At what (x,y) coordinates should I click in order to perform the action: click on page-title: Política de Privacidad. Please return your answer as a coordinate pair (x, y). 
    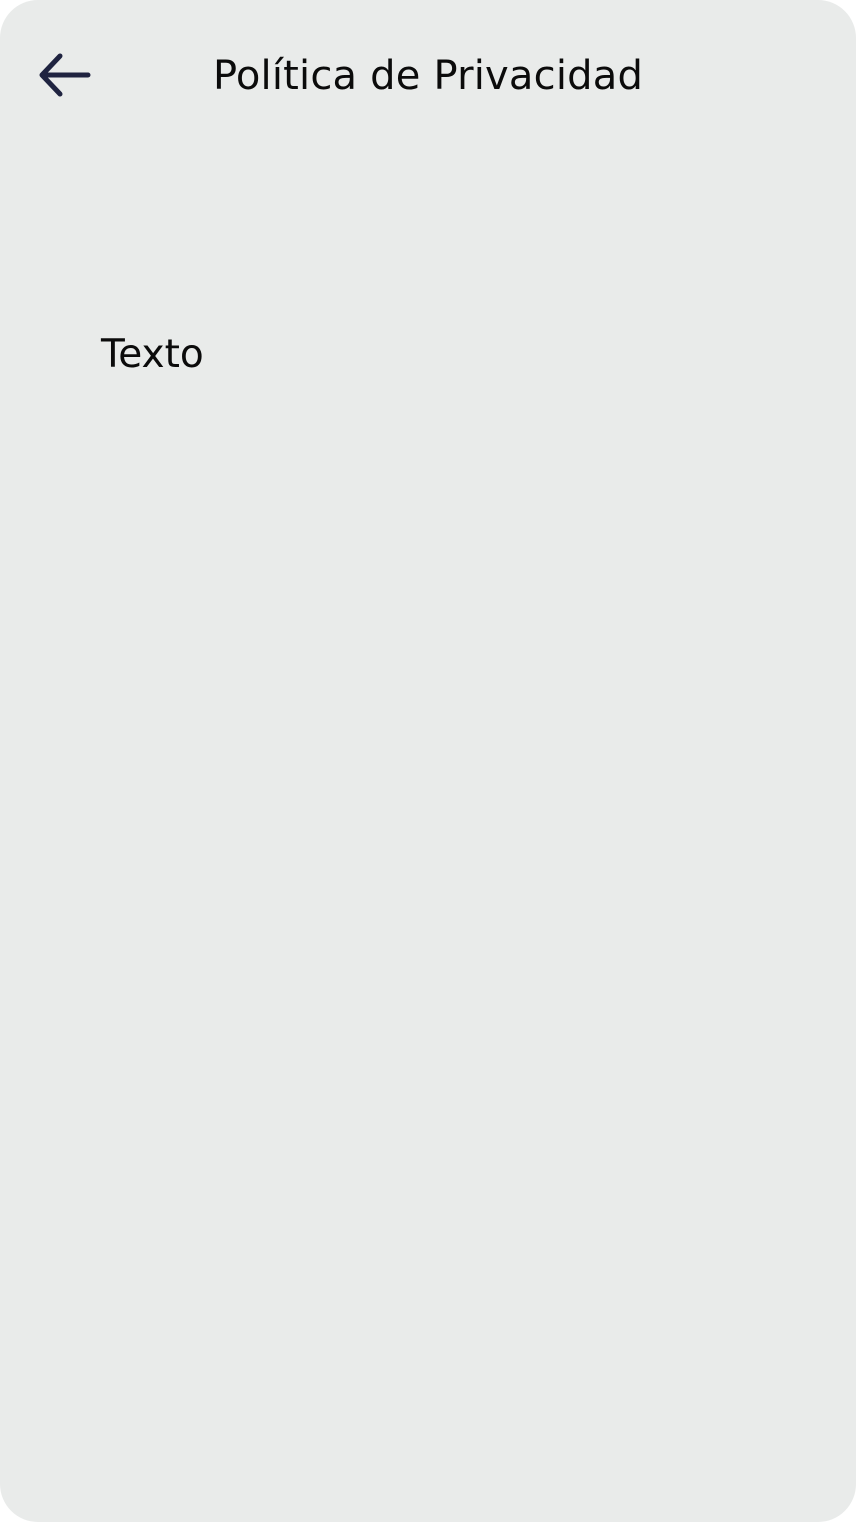
    Looking at the image, I should click on (428, 76).